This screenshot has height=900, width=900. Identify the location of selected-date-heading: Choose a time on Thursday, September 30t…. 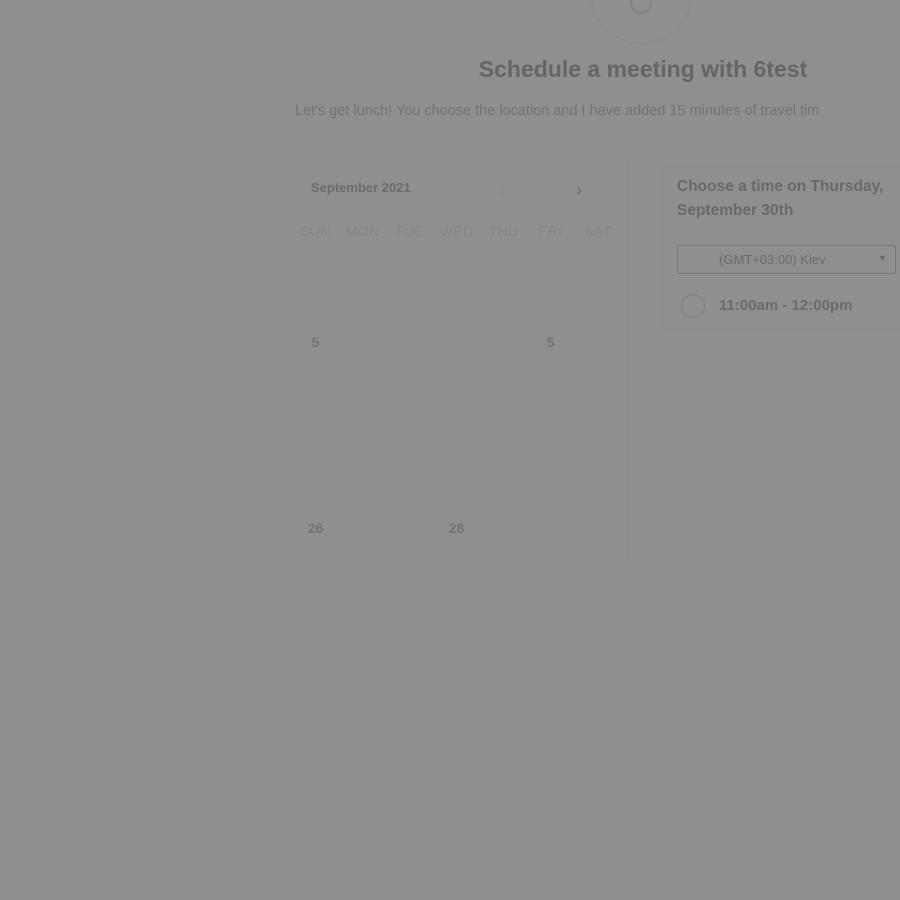
(780, 198).